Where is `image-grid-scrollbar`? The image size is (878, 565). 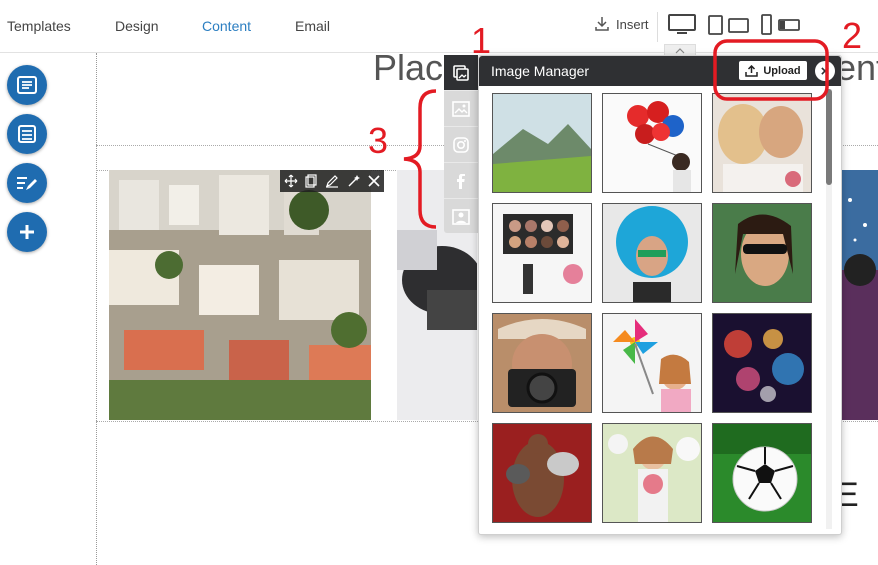 image-grid-scrollbar is located at coordinates (829, 309).